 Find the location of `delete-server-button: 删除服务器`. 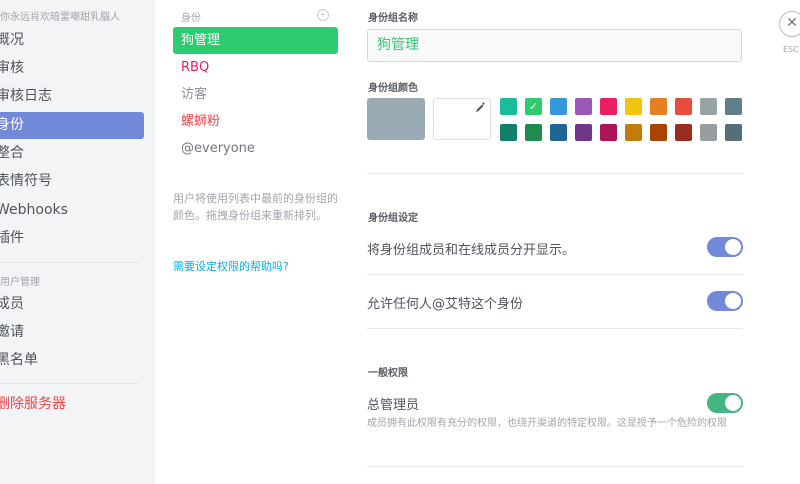

delete-server-button: 删除服务器 is located at coordinates (72, 404).